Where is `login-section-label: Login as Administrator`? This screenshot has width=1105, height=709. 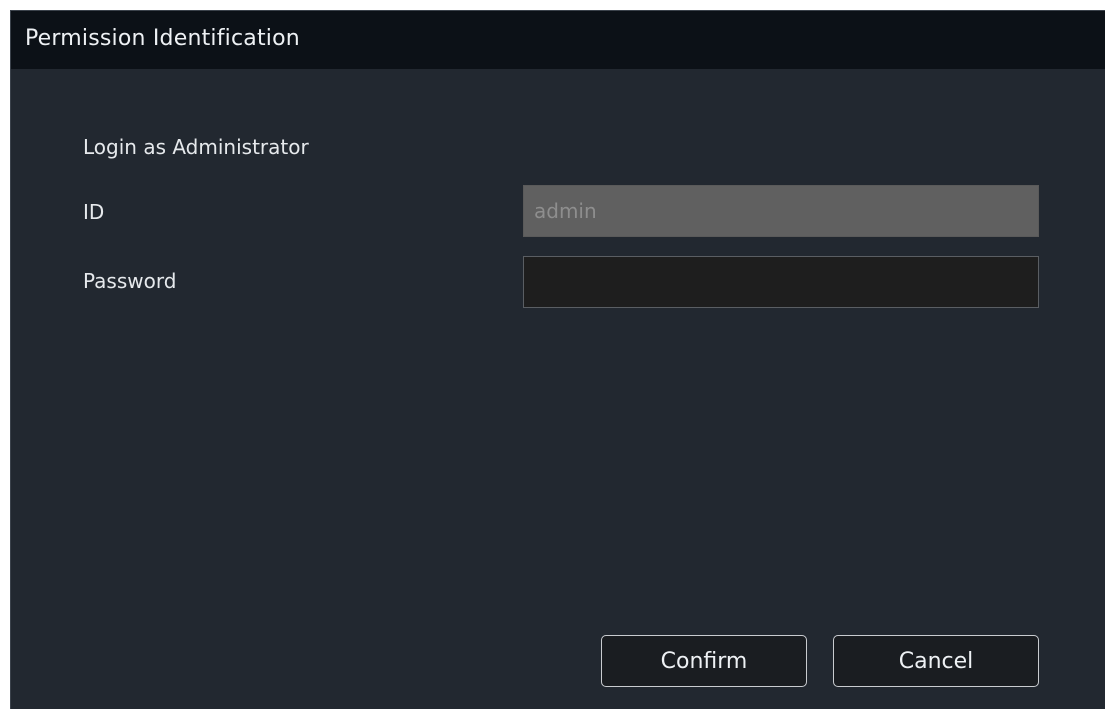 login-section-label: Login as Administrator is located at coordinates (196, 147).